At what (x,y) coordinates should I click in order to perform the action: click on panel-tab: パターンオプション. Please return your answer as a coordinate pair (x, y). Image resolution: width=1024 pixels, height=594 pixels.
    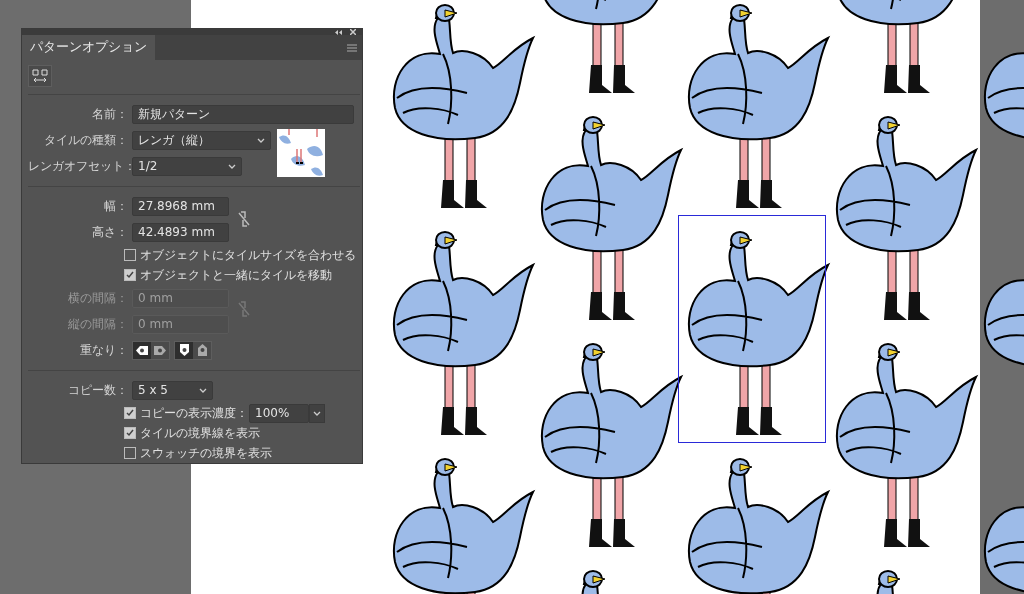
    Looking at the image, I should click on (88, 47).